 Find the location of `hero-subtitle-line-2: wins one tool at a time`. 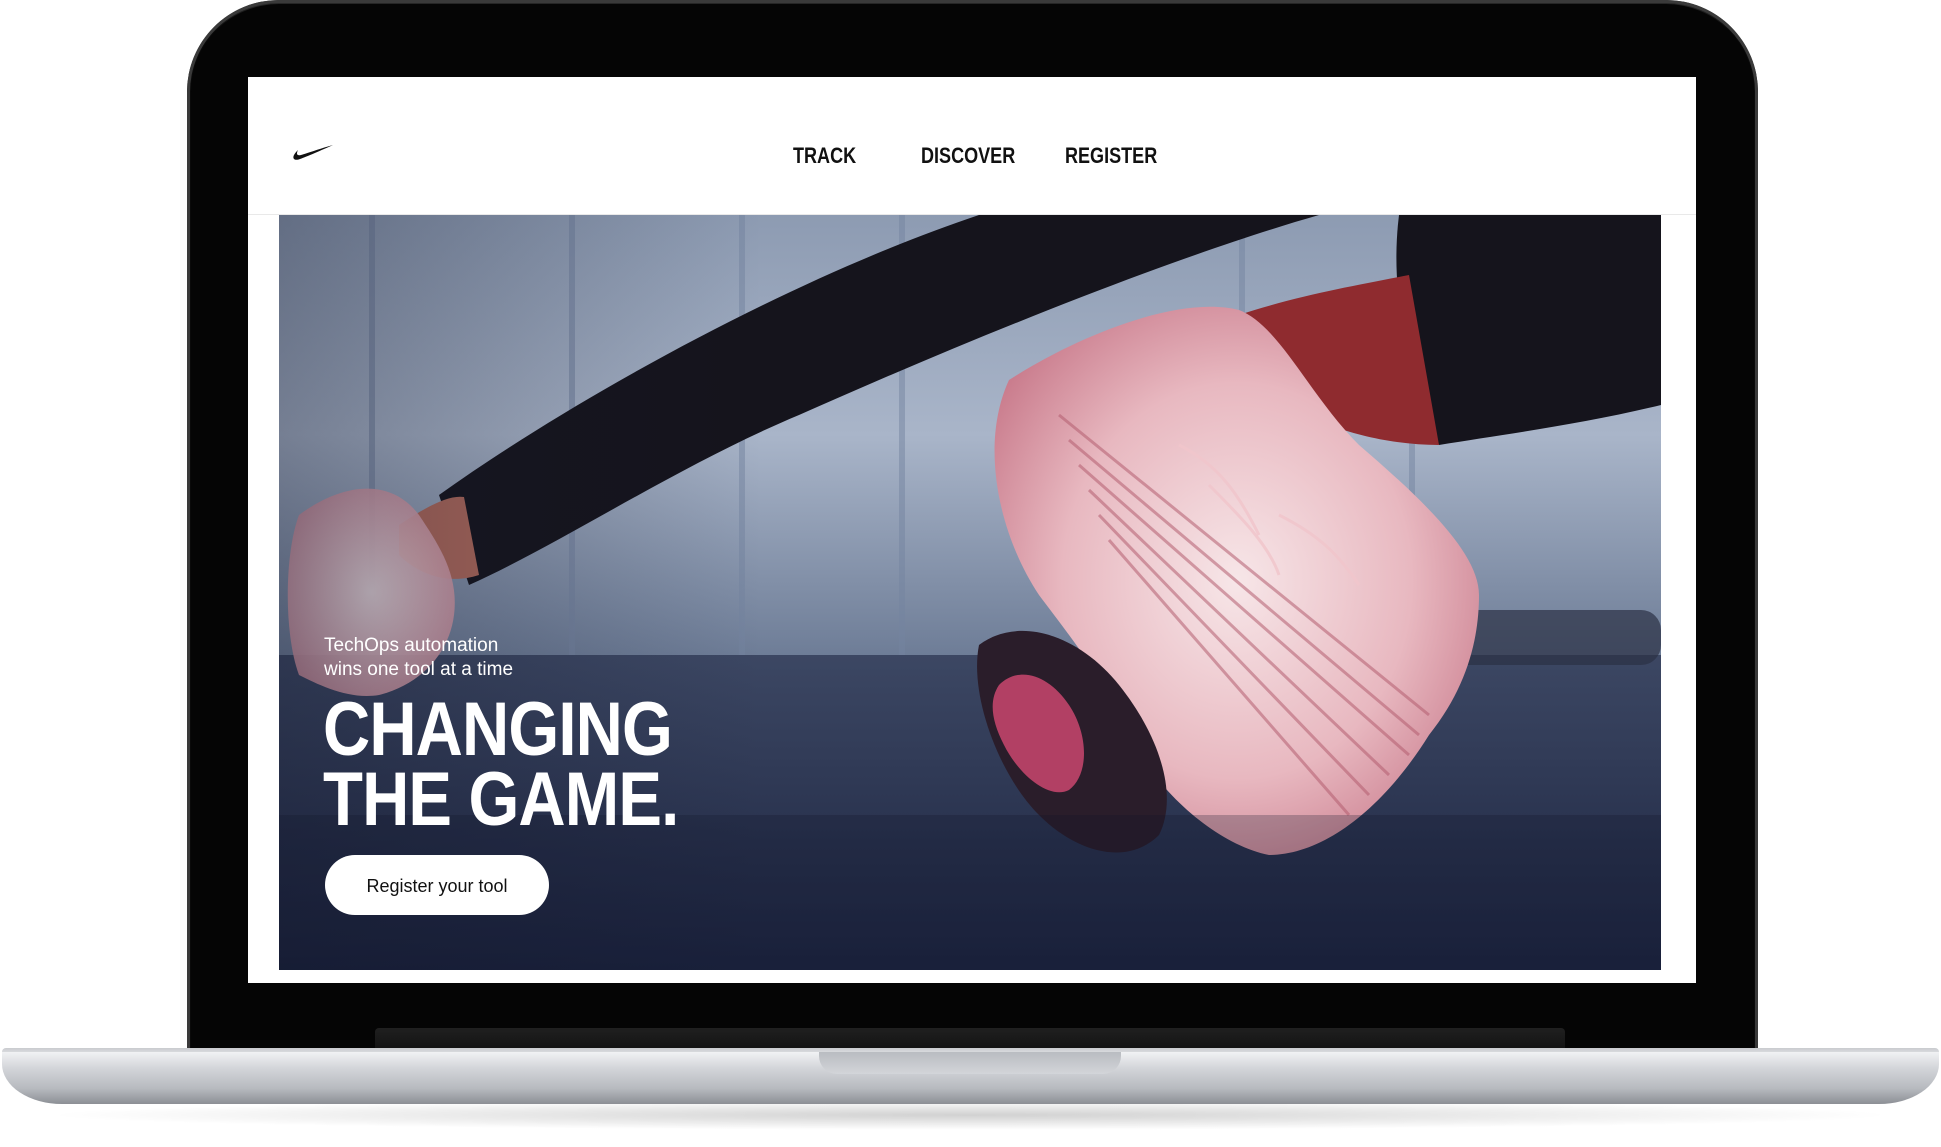

hero-subtitle-line-2: wins one tool at a time is located at coordinates (419, 669).